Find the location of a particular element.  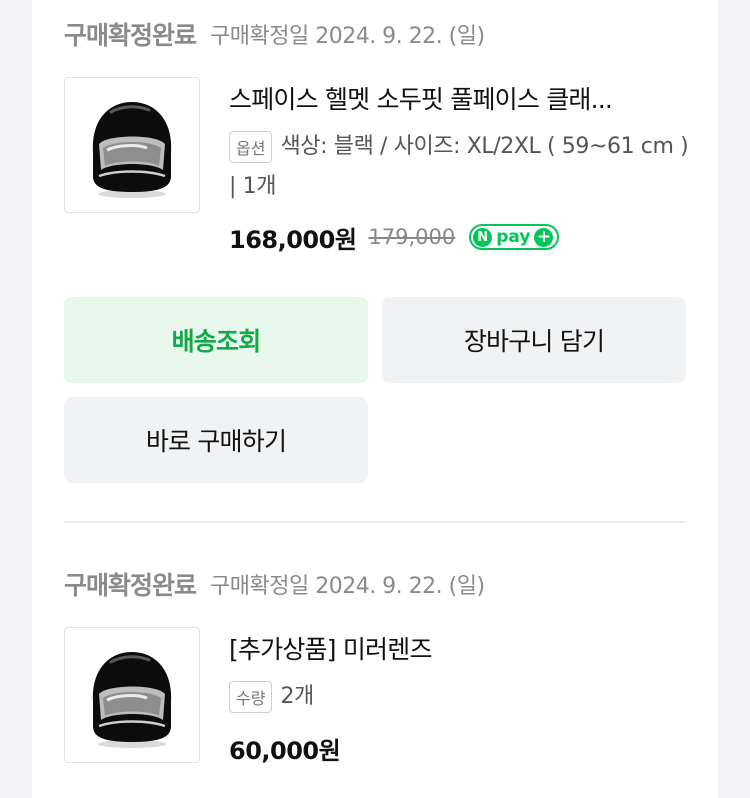

add-to-cart-button: 장바구니 담기 is located at coordinates (534, 340).